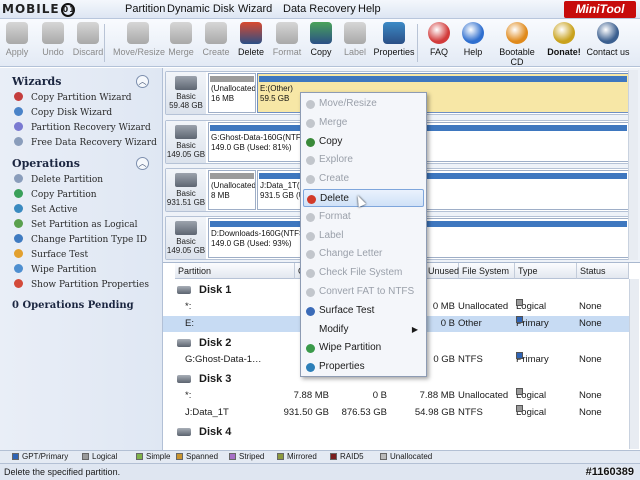 Image resolution: width=640 pixels, height=480 pixels. What do you see at coordinates (45, 210) in the screenshot?
I see `operation-set-active: Set Active` at bounding box center [45, 210].